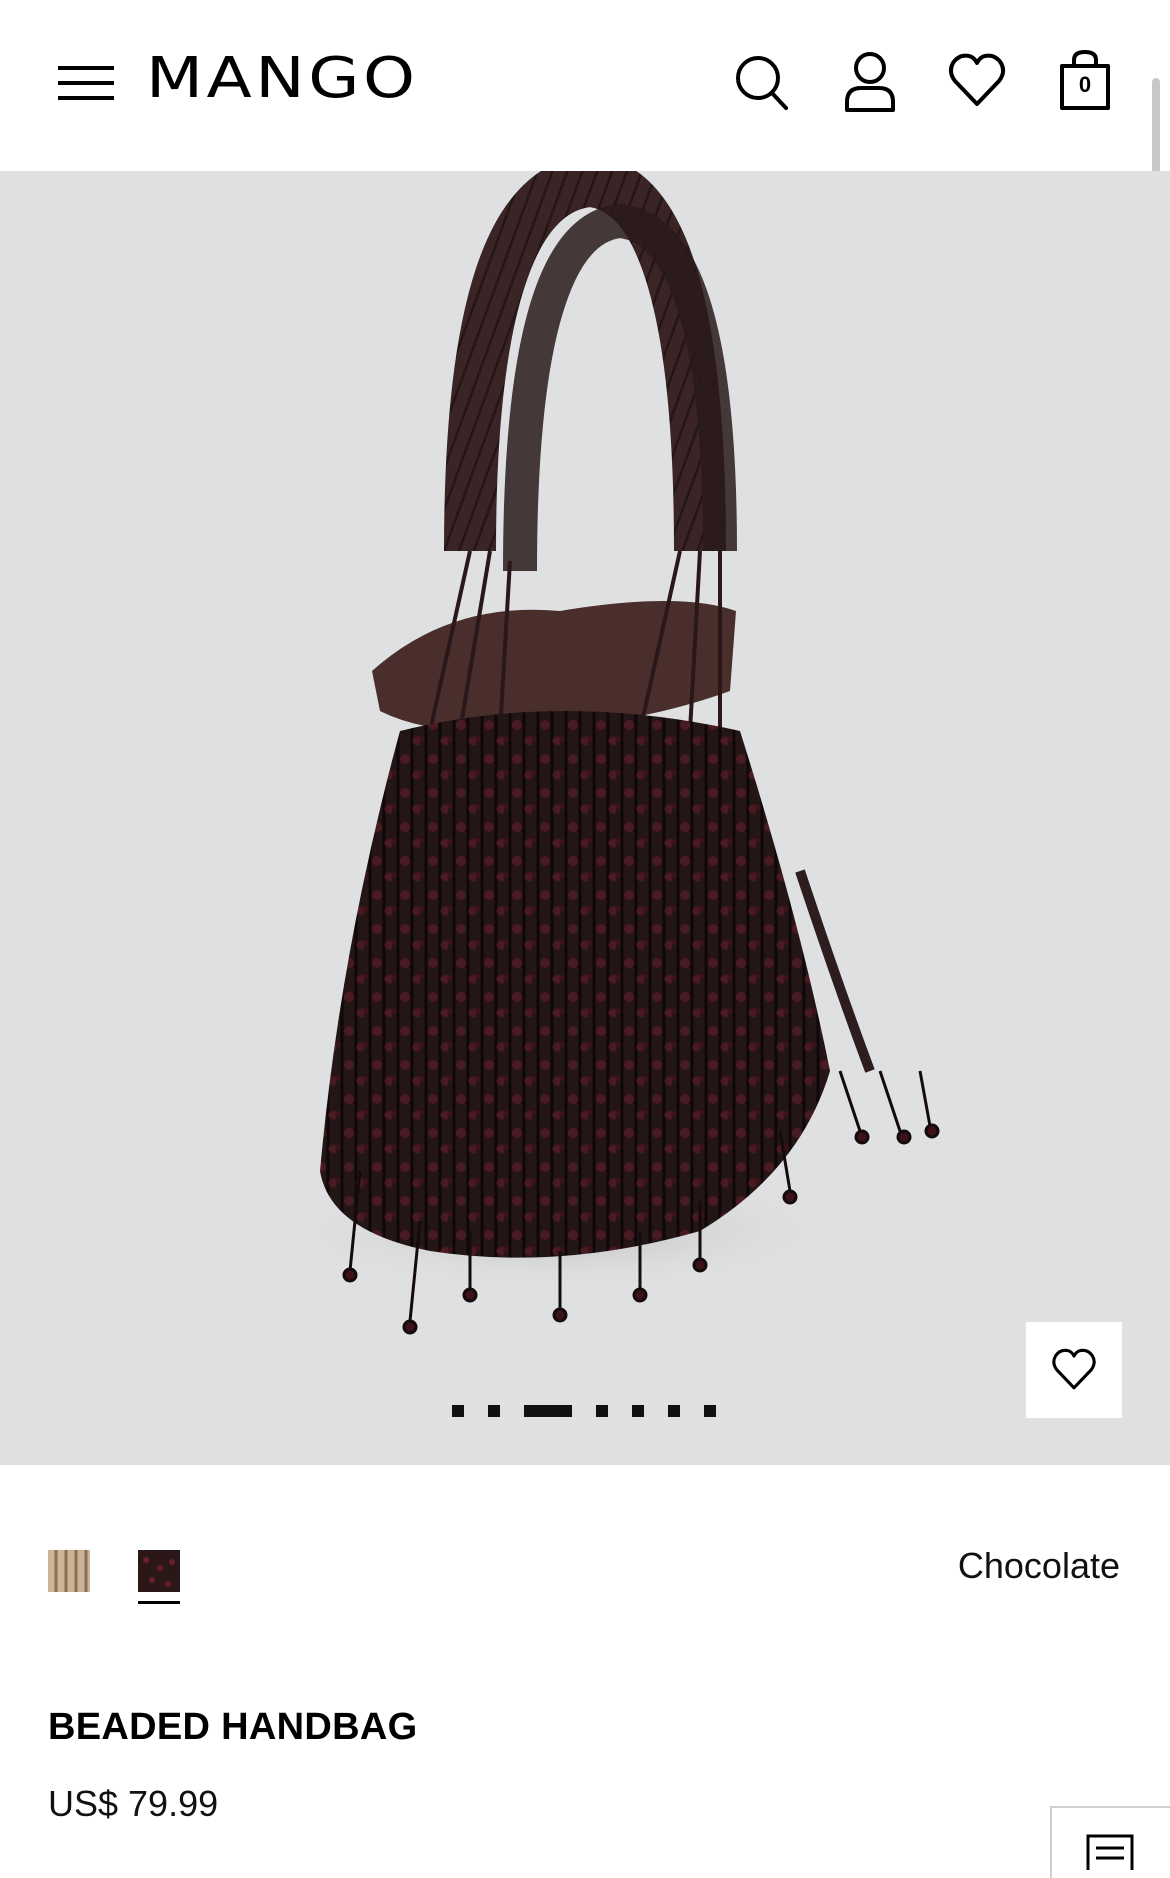 The image size is (1170, 1878). I want to click on color-swatch-chocolate, so click(159, 1571).